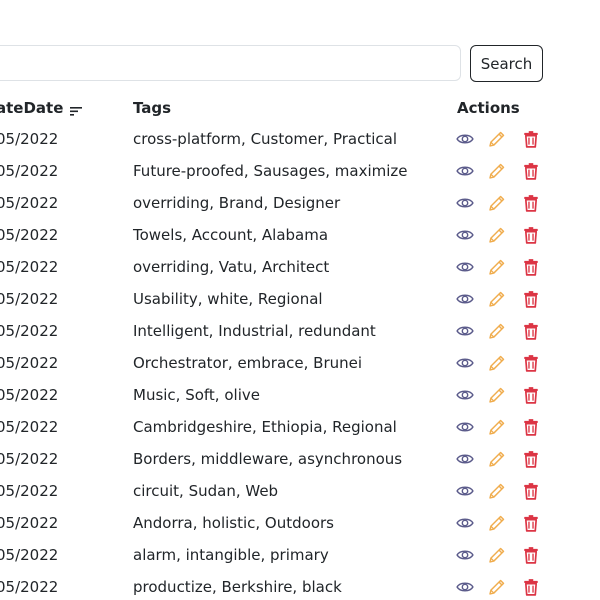 This screenshot has width=600, height=600. I want to click on search-input, so click(230, 63).